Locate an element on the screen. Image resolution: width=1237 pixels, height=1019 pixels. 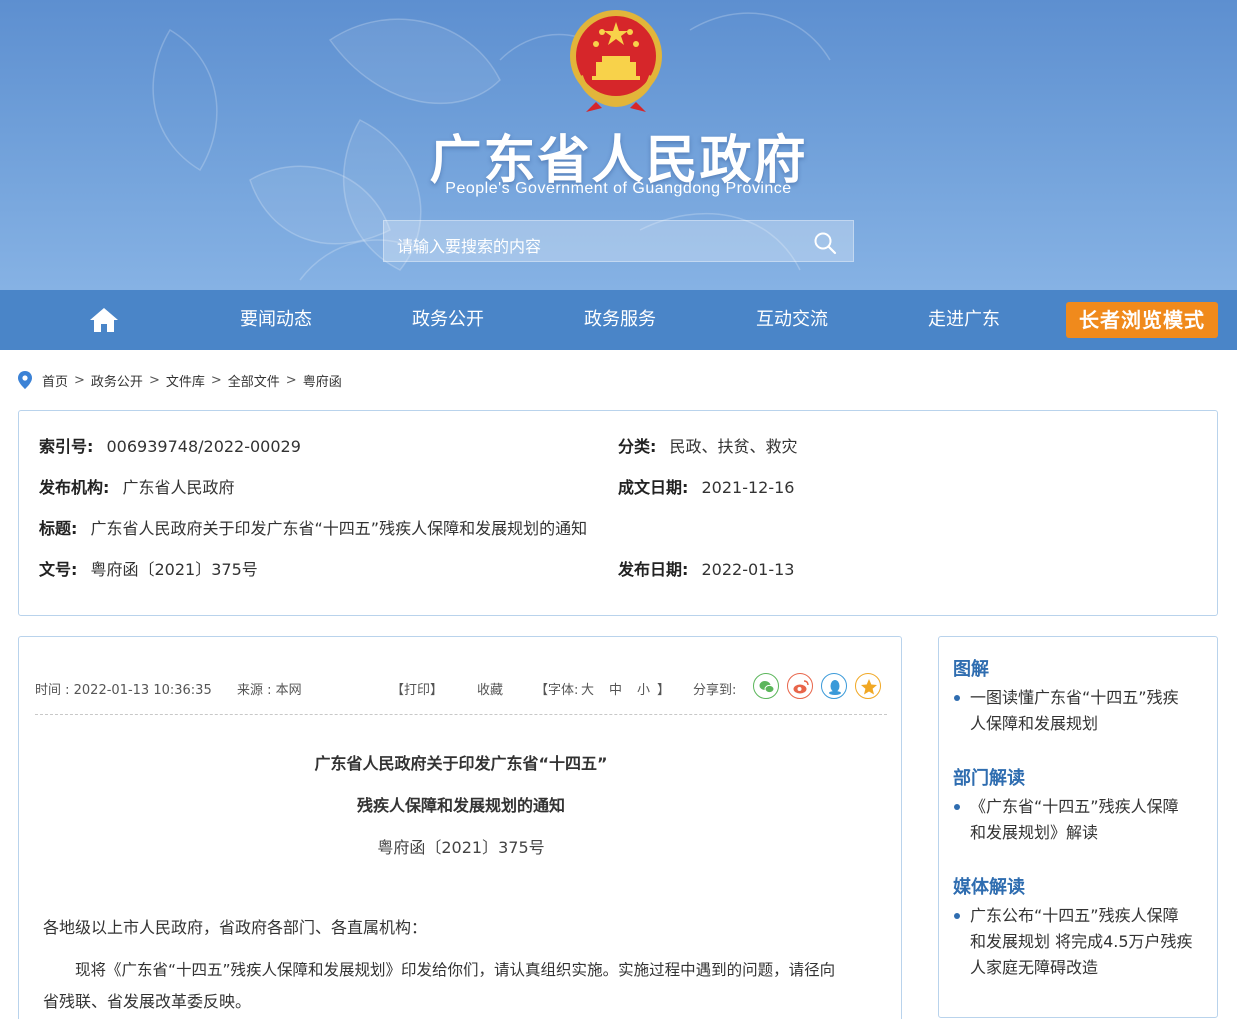
meta-publisher-value: 广东省人民政府 is located at coordinates (178, 487).